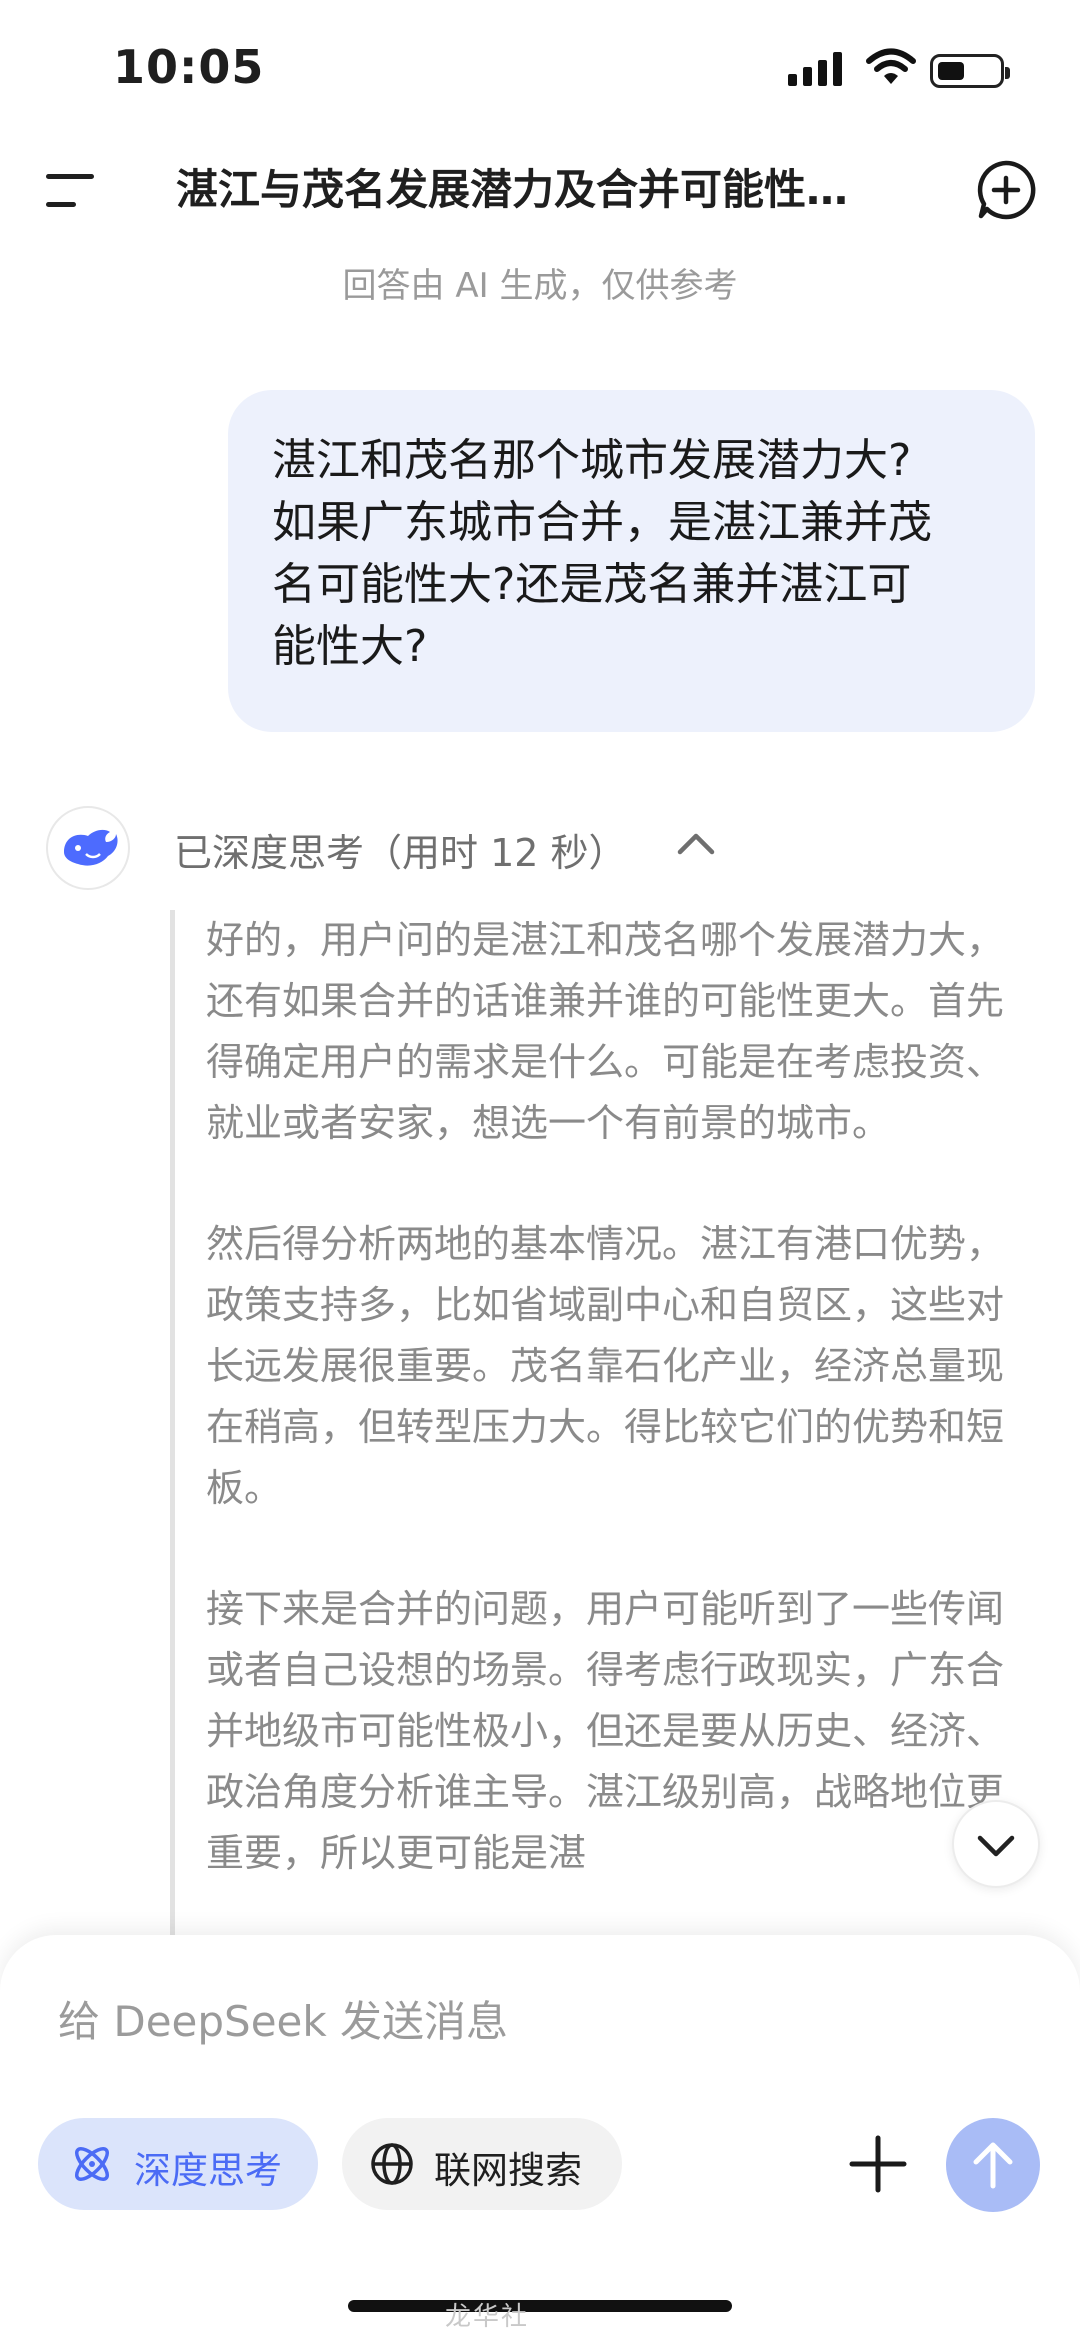  Describe the element at coordinates (350, 646) in the screenshot. I see `user-message-line: 能性大?` at that location.